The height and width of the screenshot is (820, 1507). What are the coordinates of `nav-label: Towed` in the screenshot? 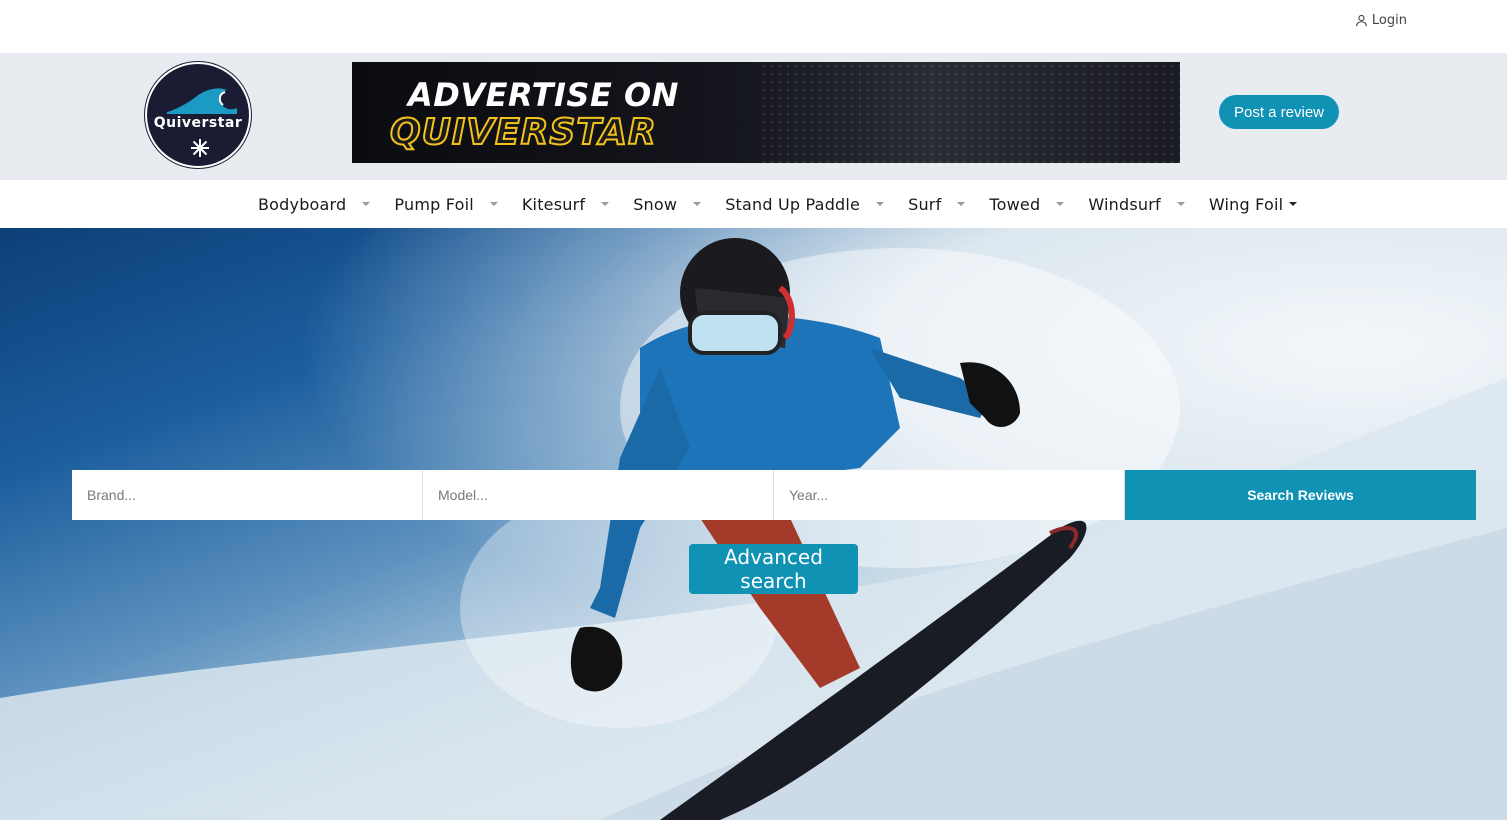 It's located at (1015, 204).